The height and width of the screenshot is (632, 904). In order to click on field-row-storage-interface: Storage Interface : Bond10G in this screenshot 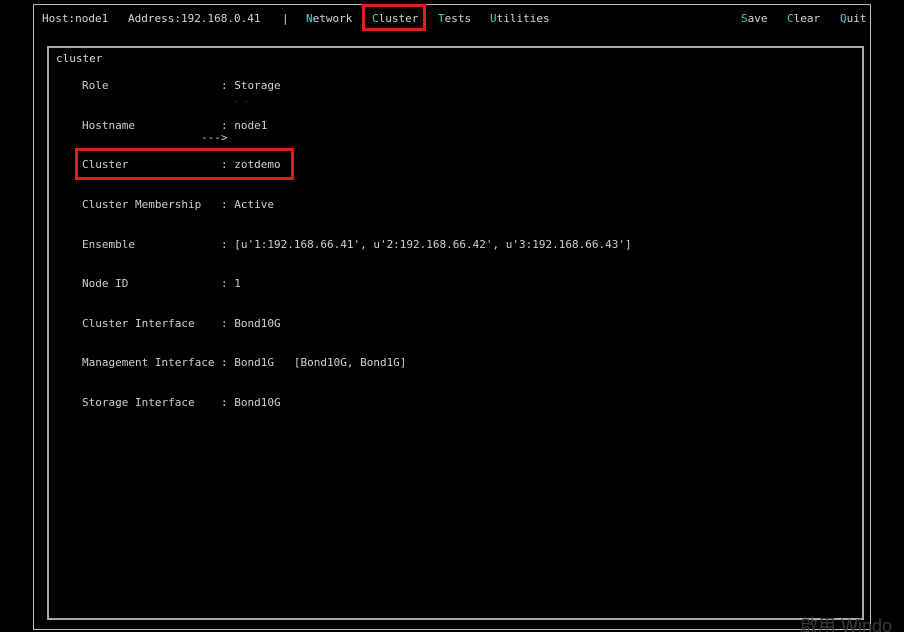, I will do `click(181, 403)`.